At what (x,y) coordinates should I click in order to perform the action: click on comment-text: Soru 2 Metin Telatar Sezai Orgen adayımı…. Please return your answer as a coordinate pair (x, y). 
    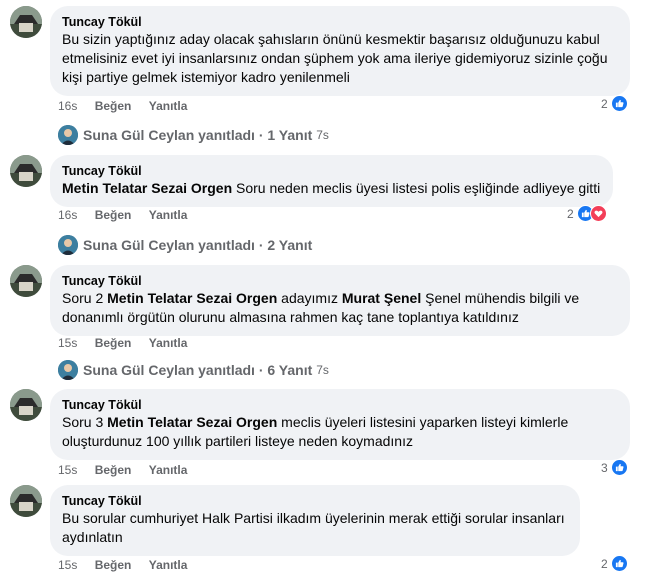
    Looking at the image, I should click on (340, 308).